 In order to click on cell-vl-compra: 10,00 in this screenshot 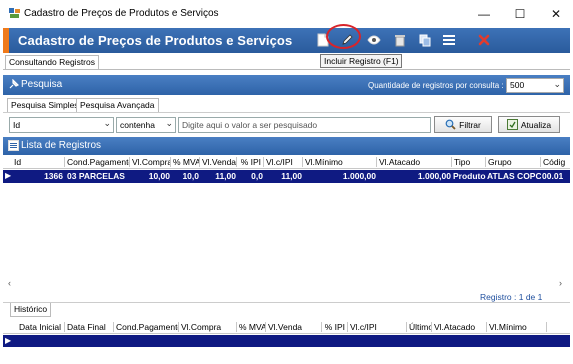, I will do `click(159, 176)`.